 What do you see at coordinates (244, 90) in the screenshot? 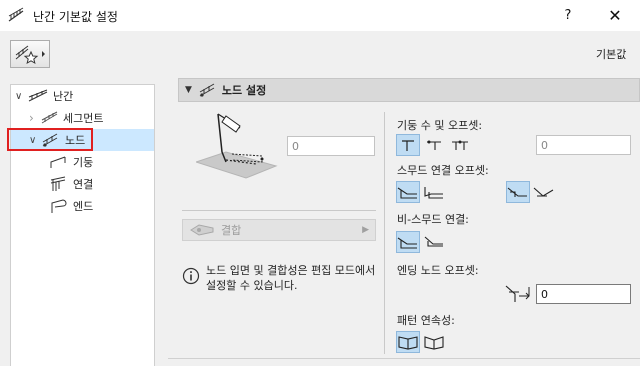
I see `panel-title: 노드 설정` at bounding box center [244, 90].